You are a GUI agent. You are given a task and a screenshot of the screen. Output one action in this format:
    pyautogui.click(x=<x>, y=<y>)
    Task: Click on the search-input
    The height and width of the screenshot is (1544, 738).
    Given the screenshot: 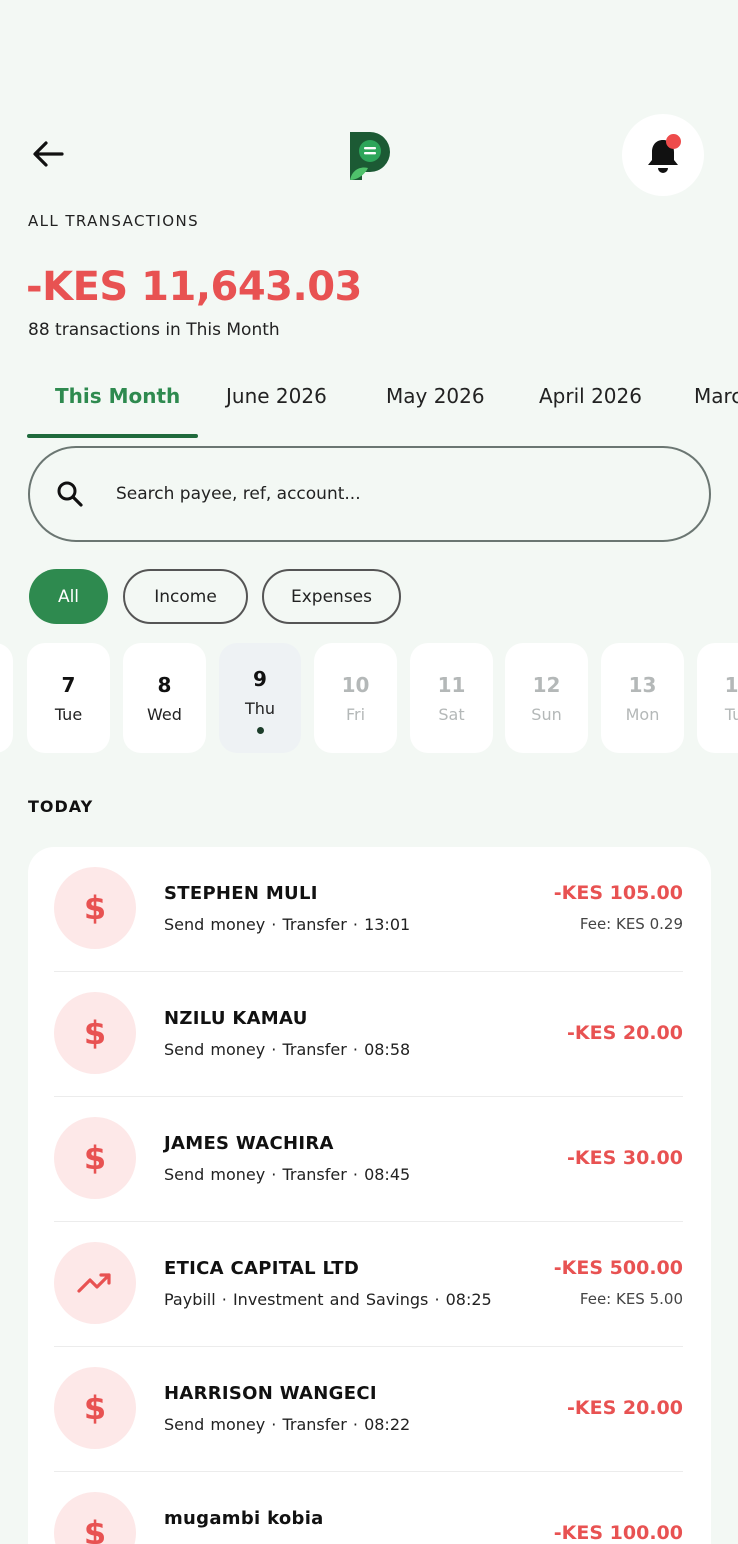 What is the action you would take?
    pyautogui.click(x=386, y=494)
    